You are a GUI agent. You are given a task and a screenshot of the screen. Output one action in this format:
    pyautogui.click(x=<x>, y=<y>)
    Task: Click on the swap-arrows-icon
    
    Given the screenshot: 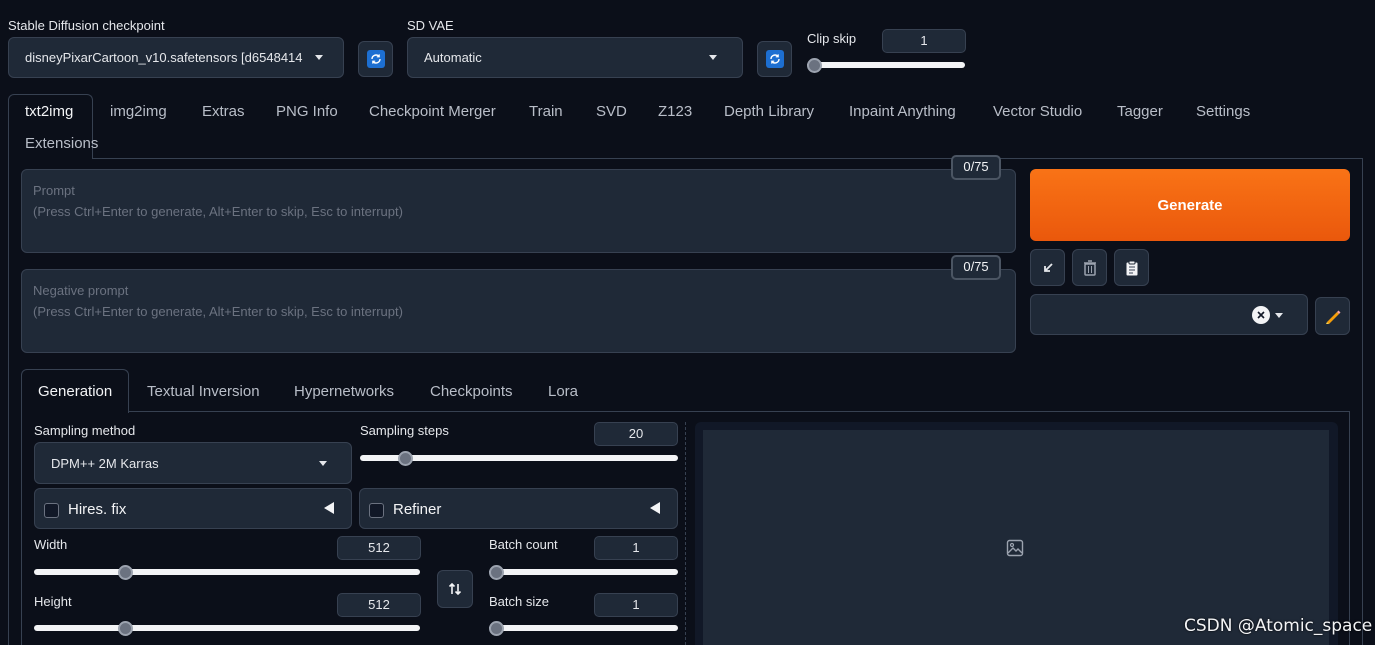 What is the action you would take?
    pyautogui.click(x=455, y=589)
    